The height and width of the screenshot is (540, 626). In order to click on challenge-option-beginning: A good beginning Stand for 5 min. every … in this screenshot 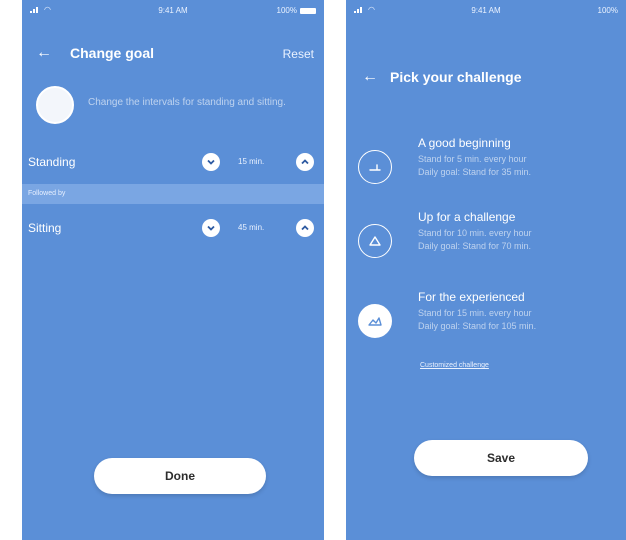, I will do `click(486, 166)`.